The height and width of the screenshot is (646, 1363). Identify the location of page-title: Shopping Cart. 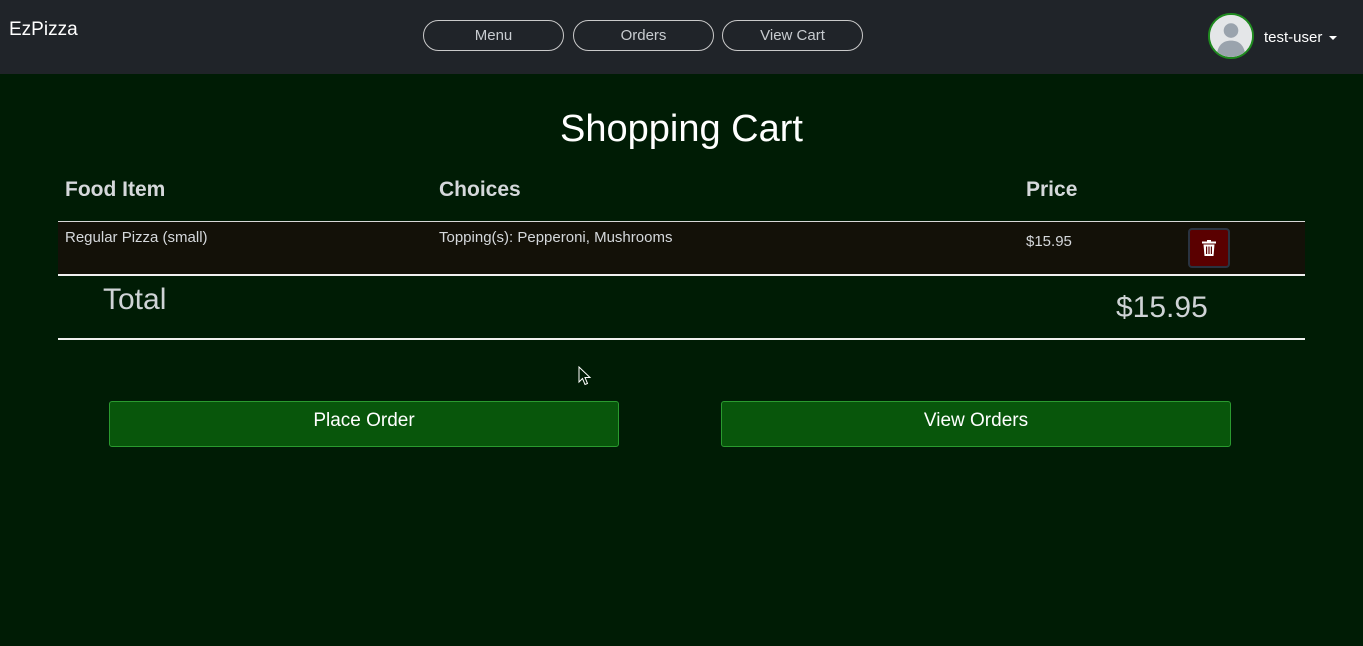
(681, 129).